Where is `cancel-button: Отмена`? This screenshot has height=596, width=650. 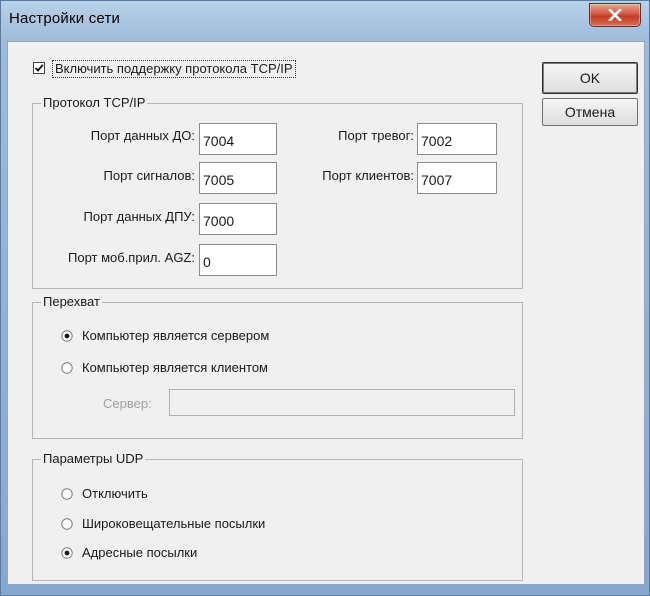 cancel-button: Отмена is located at coordinates (590, 112).